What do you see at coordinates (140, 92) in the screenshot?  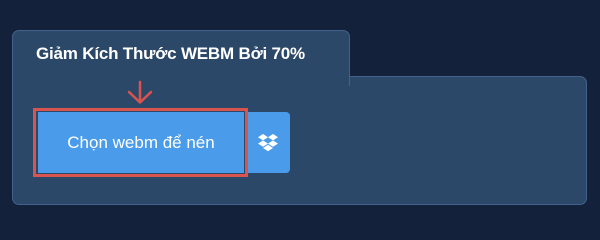 I see `arrow-down-icon` at bounding box center [140, 92].